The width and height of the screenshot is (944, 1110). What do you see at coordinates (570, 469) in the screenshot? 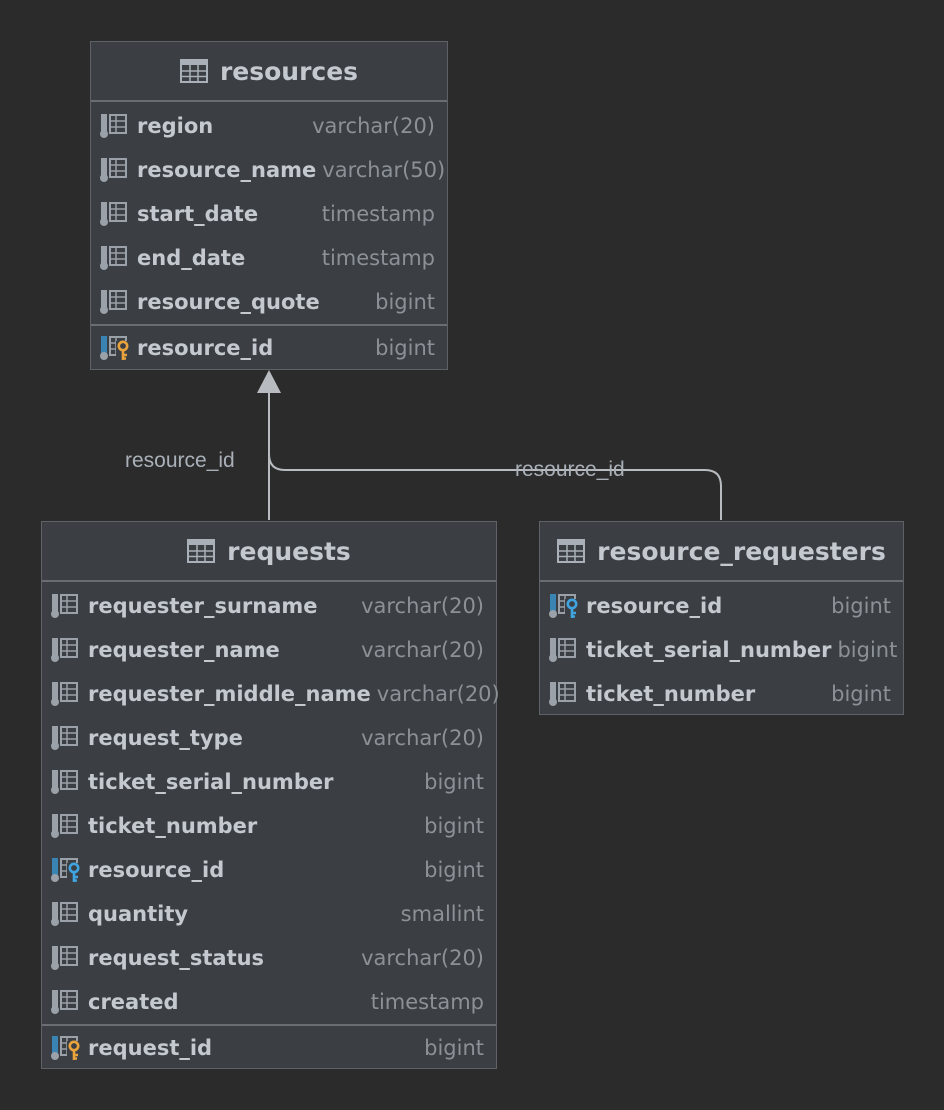
I see `edge-label-resource-requesters-resource-id: resource_id` at bounding box center [570, 469].